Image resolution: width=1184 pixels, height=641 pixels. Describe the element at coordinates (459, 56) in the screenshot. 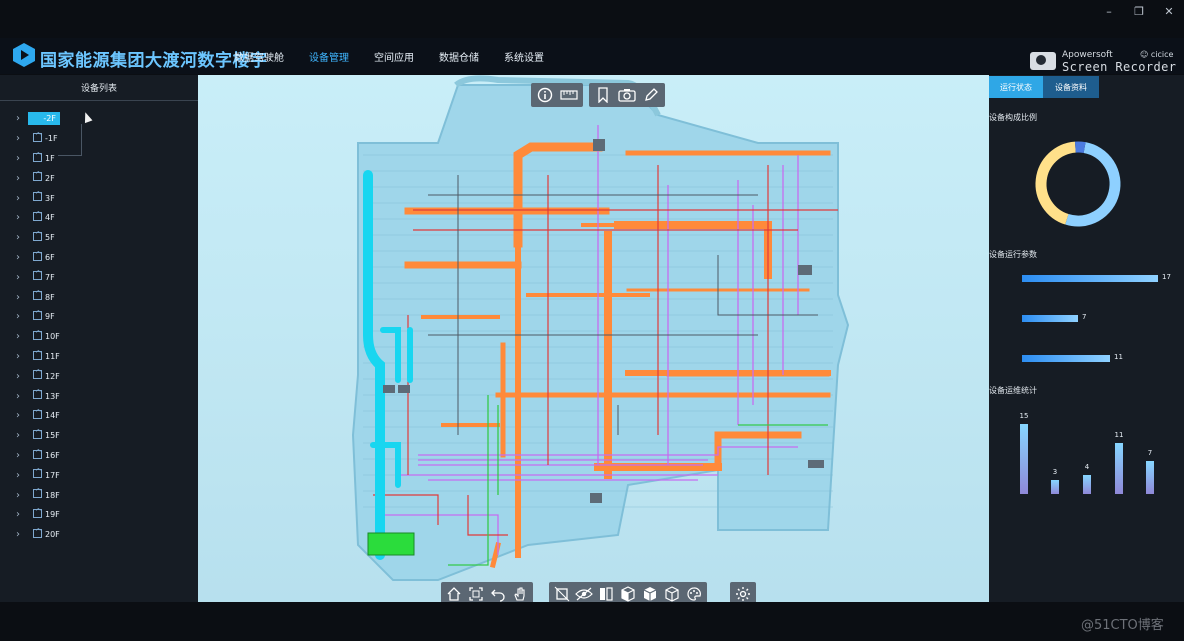

I see `nav-data-warehouse: 数据仓储` at that location.